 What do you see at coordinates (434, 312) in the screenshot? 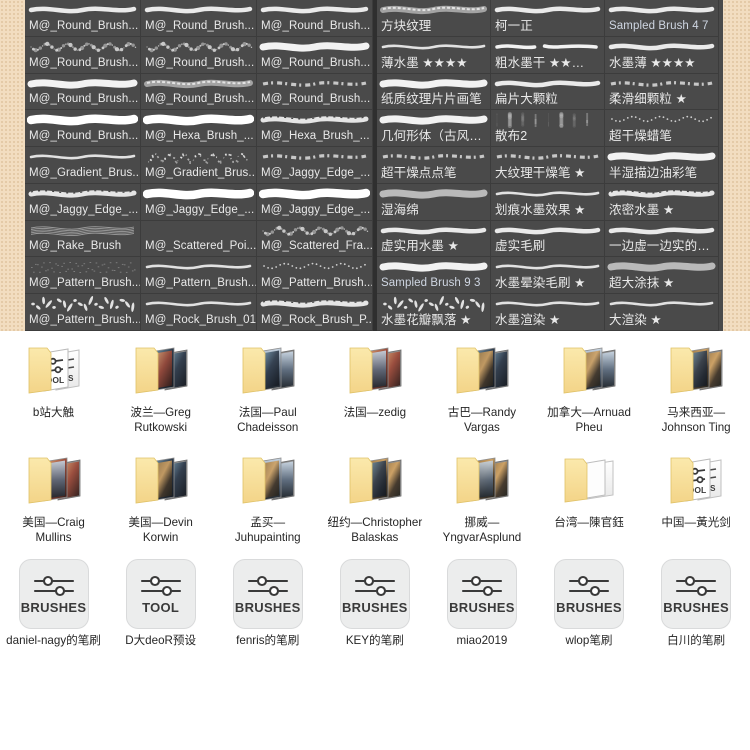
I see `brush-preset-item: 水墨花瓣飘落 ★` at bounding box center [434, 312].